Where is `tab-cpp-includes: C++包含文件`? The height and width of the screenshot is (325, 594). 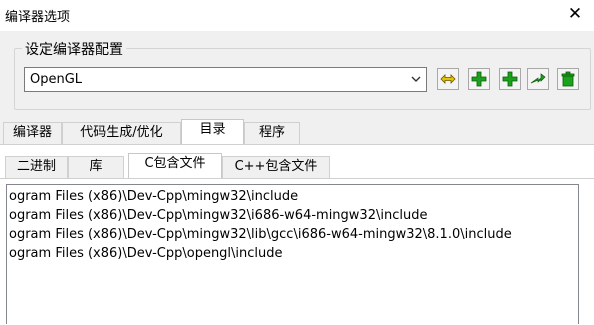 tab-cpp-includes: C++包含文件 is located at coordinates (276, 167).